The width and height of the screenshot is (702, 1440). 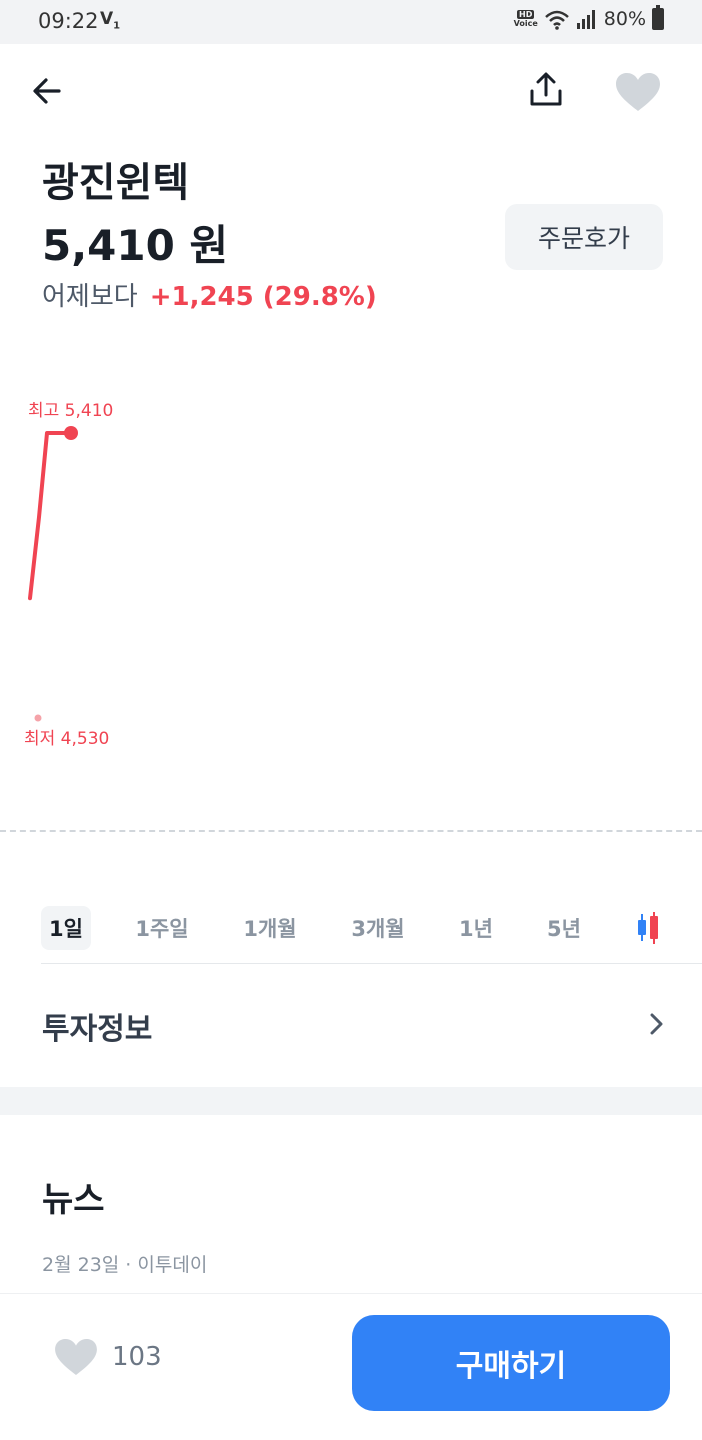 What do you see at coordinates (66, 928) in the screenshot?
I see `tab-1d: 1일` at bounding box center [66, 928].